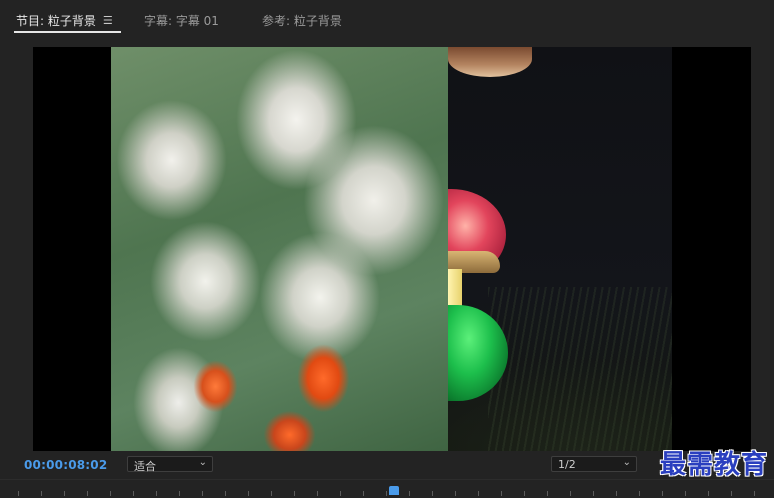  I want to click on playback-resolution-value: 1/2, so click(567, 464).